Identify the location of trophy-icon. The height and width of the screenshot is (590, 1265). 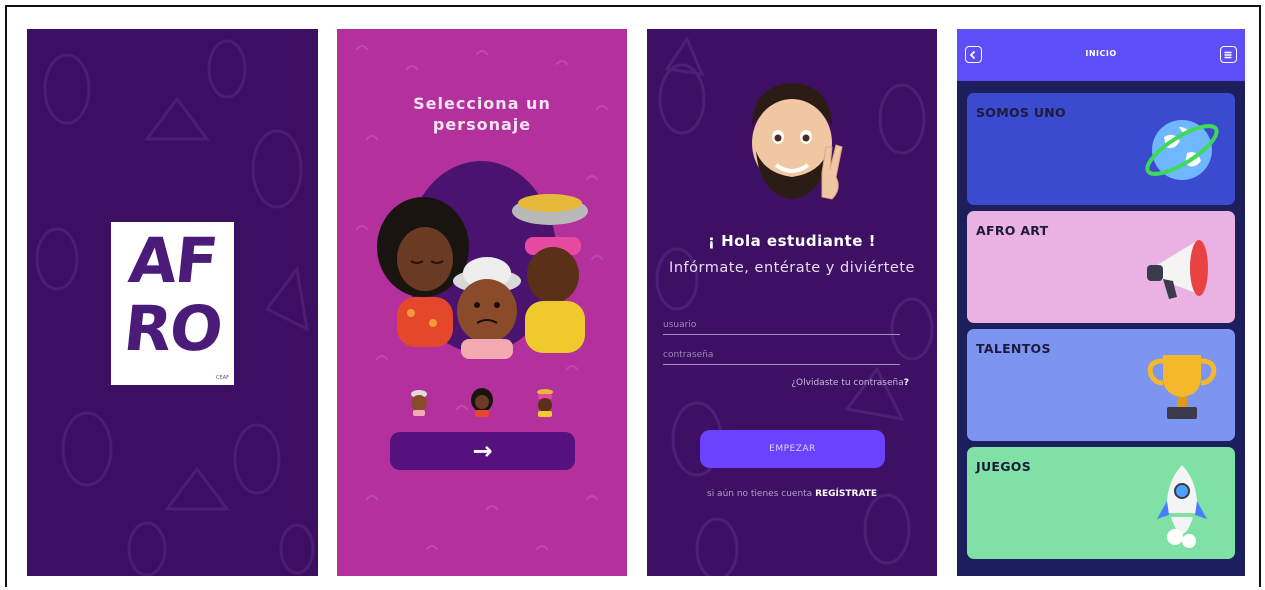
(1182, 387).